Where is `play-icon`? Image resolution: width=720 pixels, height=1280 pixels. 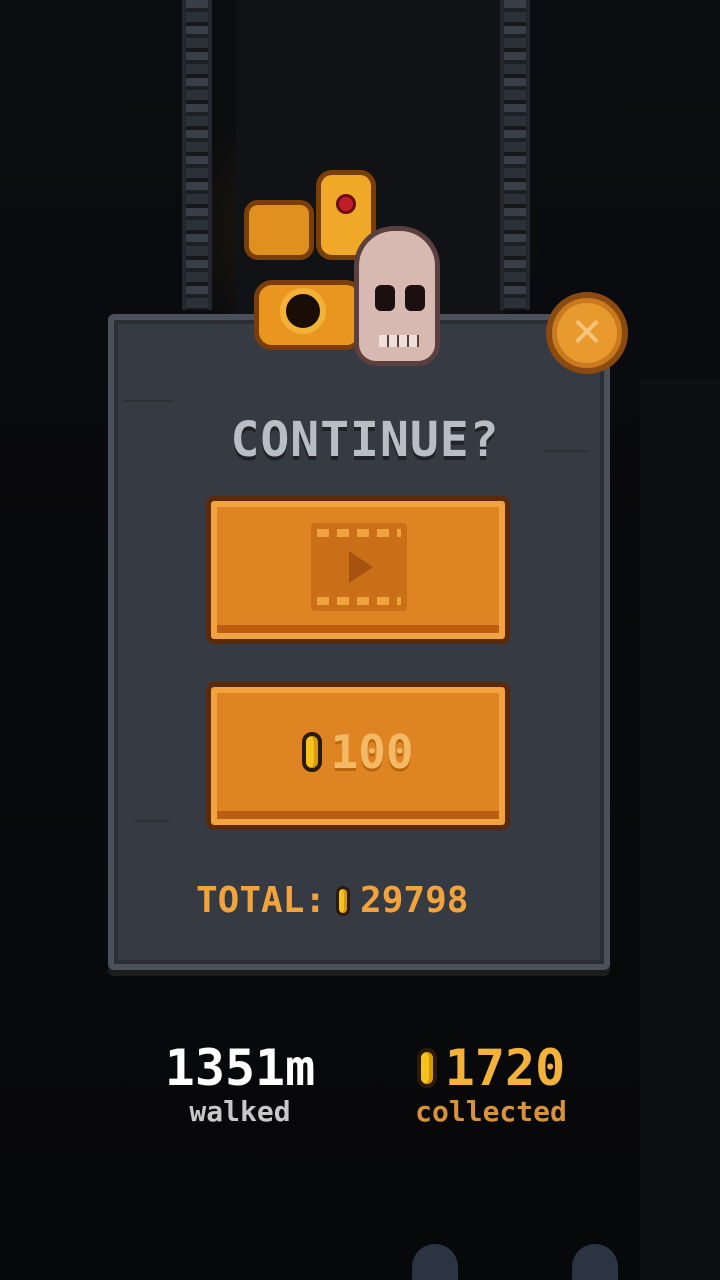 play-icon is located at coordinates (361, 567).